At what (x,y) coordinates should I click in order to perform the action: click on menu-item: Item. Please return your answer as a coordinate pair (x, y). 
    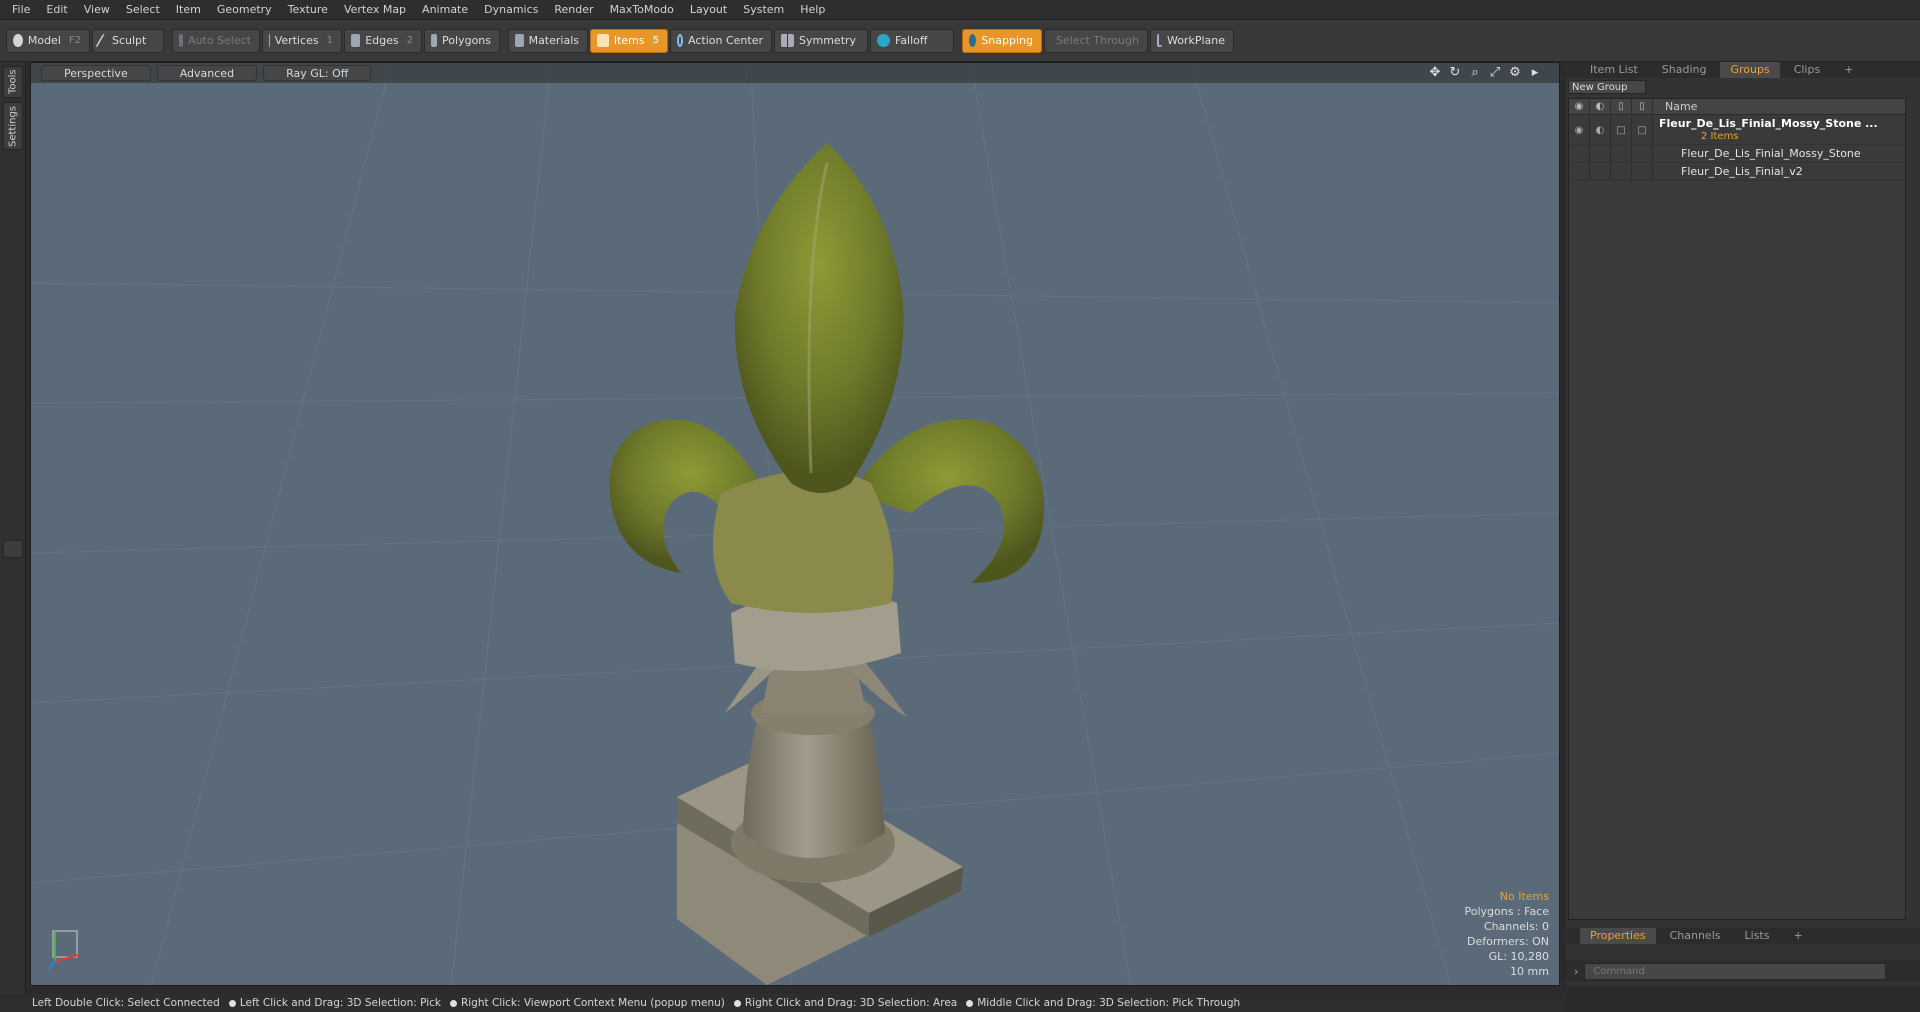
    Looking at the image, I should click on (188, 10).